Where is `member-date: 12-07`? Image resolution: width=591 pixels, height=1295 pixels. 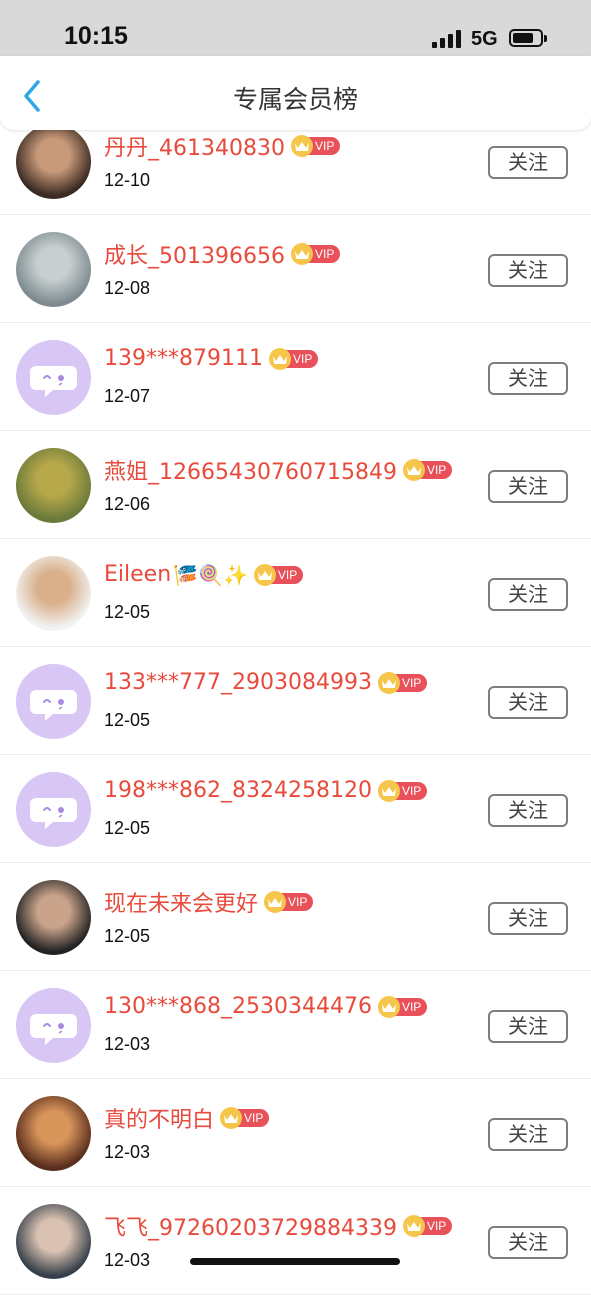 member-date: 12-07 is located at coordinates (127, 396).